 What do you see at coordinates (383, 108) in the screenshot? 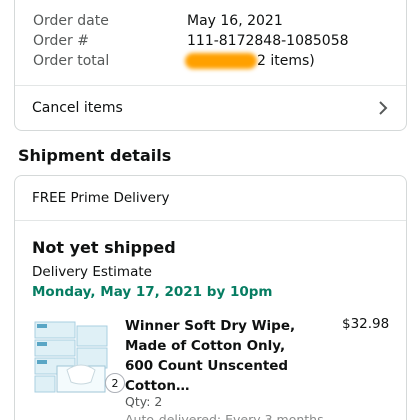
I see `chevron-right-icon` at bounding box center [383, 108].